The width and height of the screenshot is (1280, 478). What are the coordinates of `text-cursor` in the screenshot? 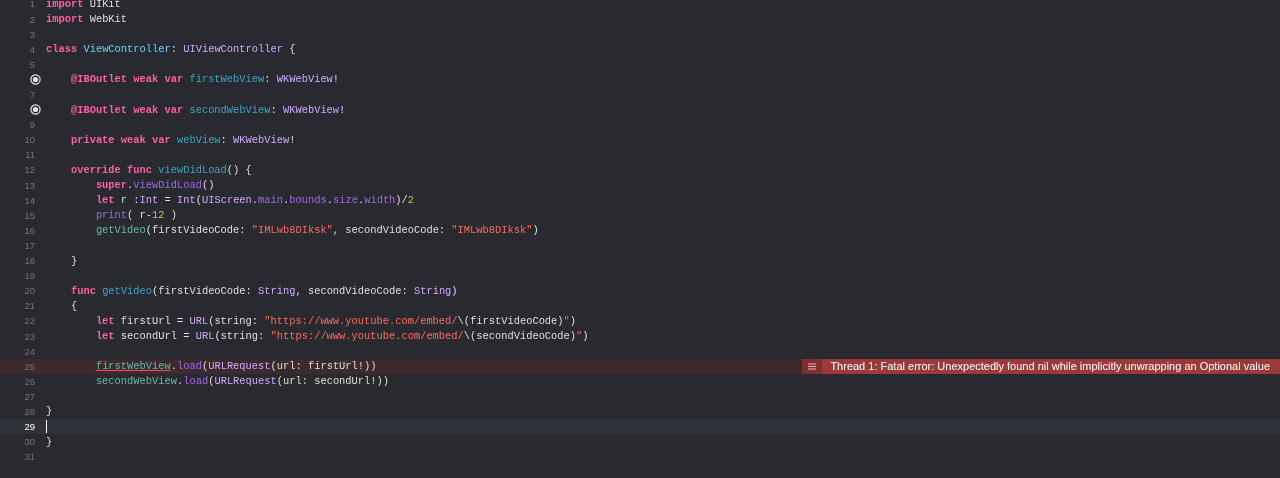 It's located at (46, 427).